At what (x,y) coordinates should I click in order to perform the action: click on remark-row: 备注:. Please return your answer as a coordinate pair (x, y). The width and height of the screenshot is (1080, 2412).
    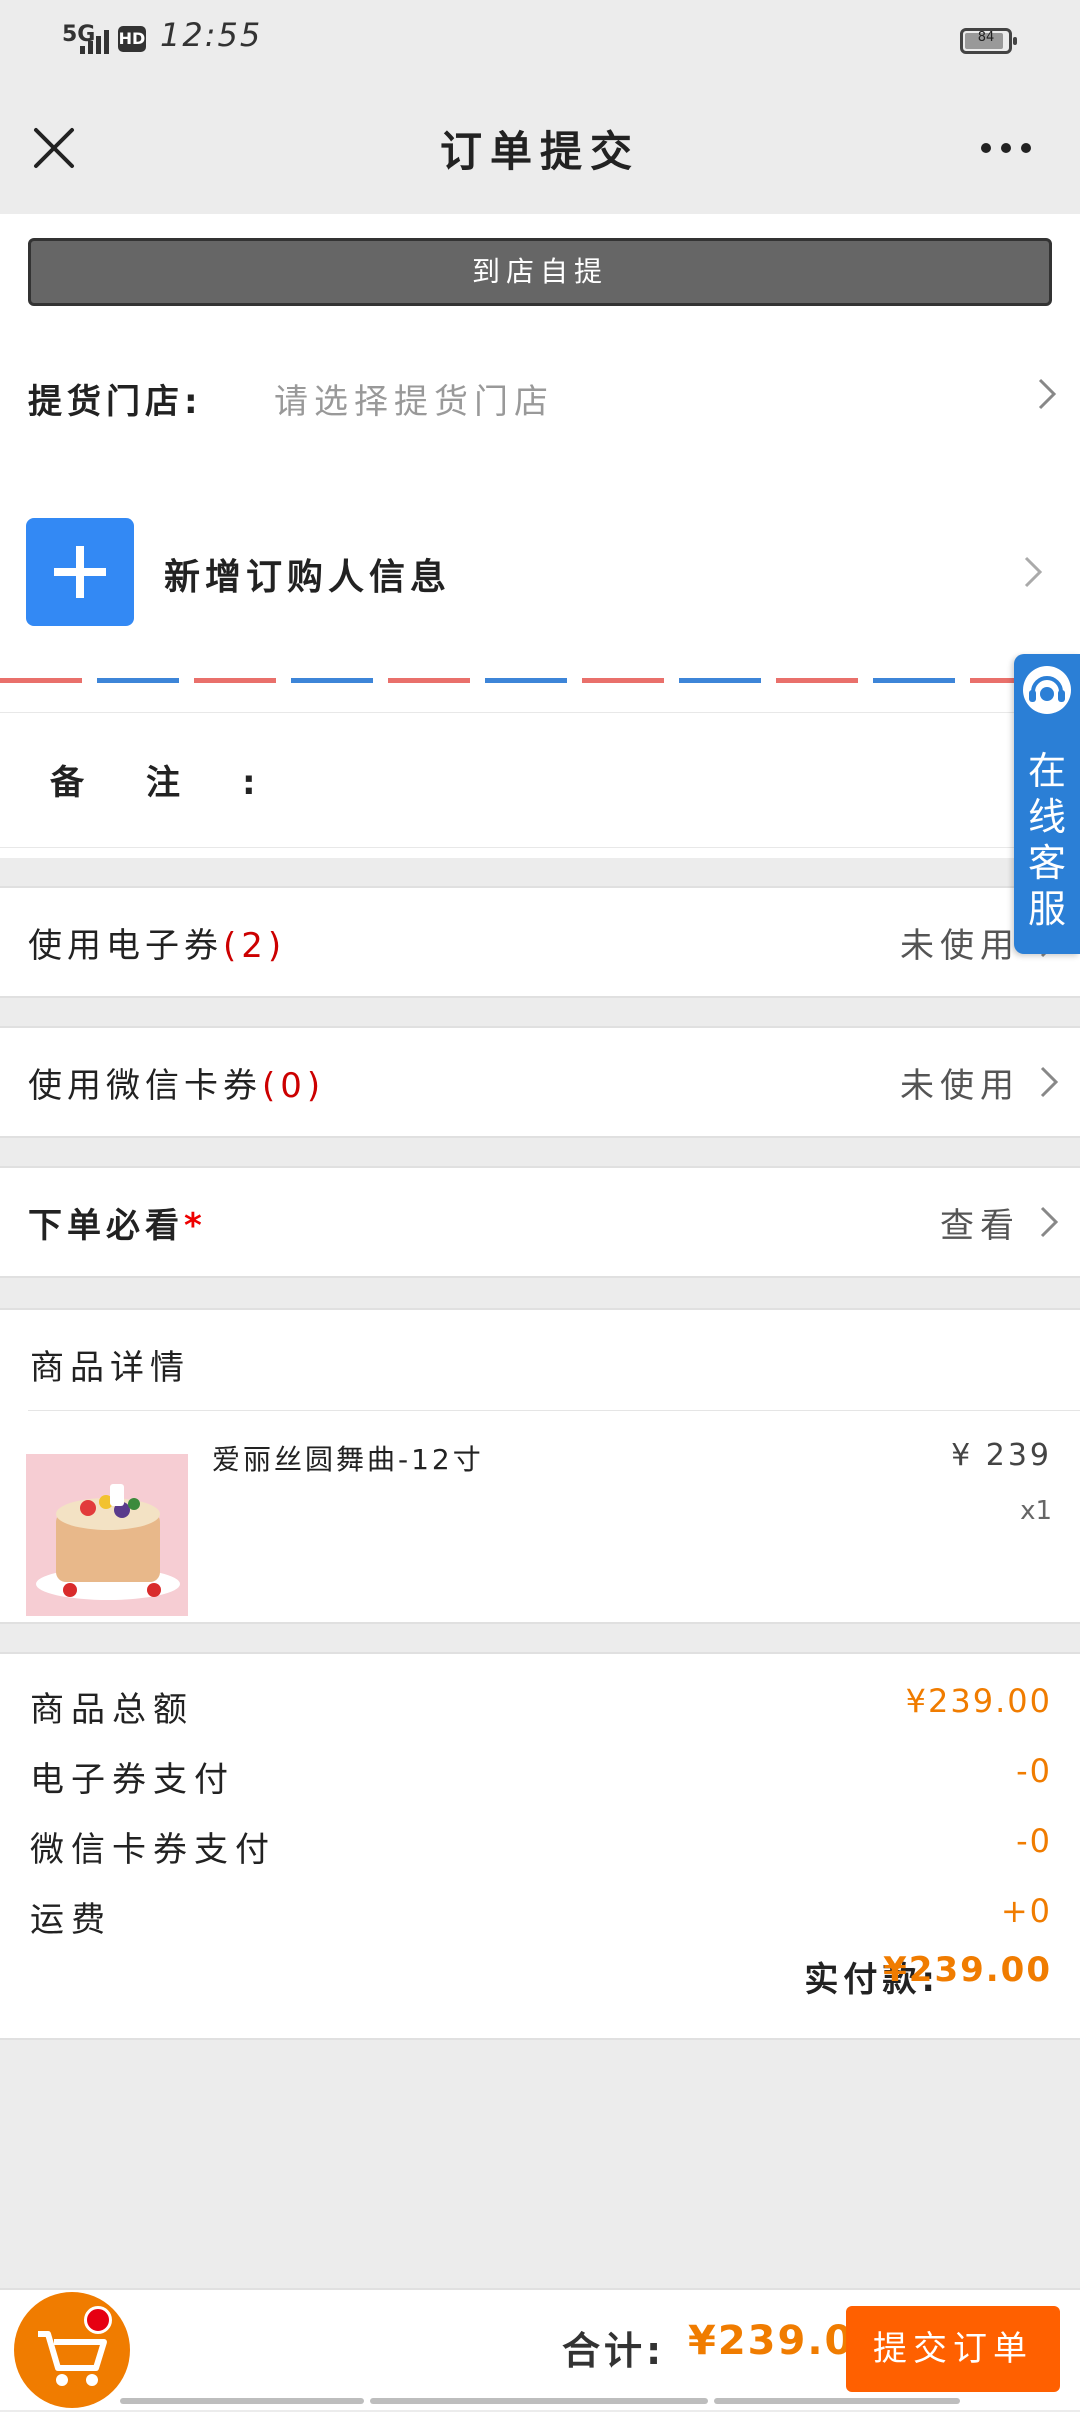
    Looking at the image, I should click on (540, 780).